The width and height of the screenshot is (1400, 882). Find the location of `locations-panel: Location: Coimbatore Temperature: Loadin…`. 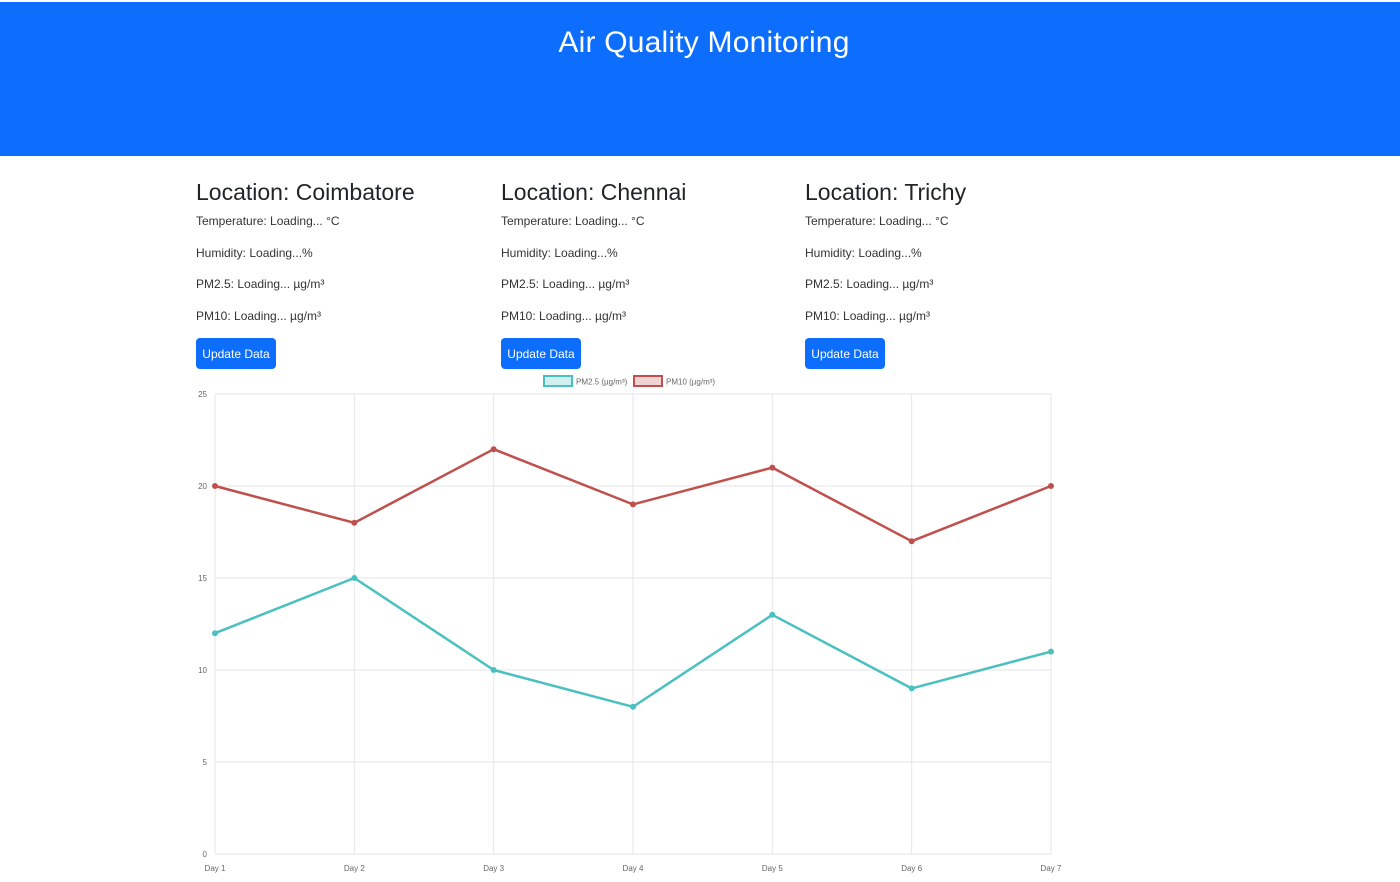

locations-panel: Location: Coimbatore Temperature: Loadin… is located at coordinates (646, 276).